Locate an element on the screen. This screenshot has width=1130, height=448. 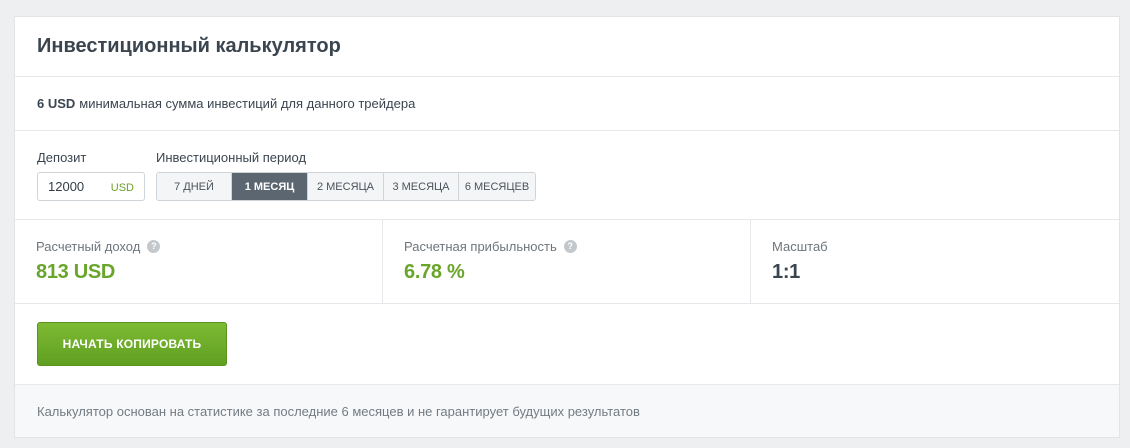
deposit-value: 12000 is located at coordinates (66, 186).